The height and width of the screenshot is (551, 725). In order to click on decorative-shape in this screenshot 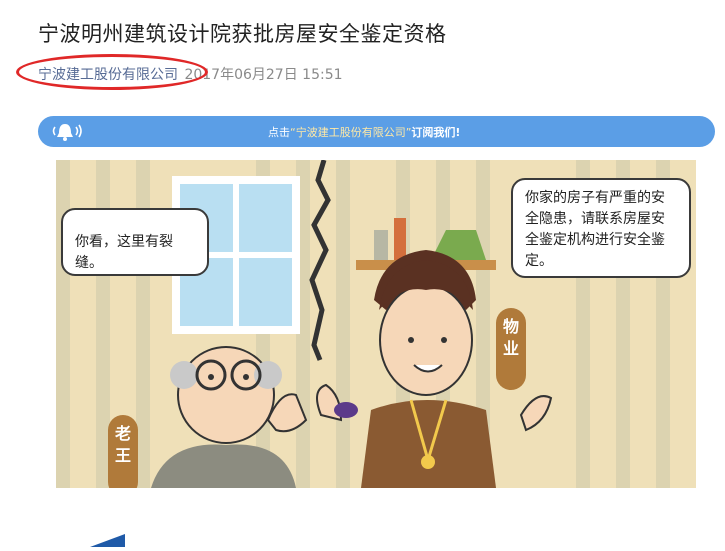, I will do `click(85, 541)`.